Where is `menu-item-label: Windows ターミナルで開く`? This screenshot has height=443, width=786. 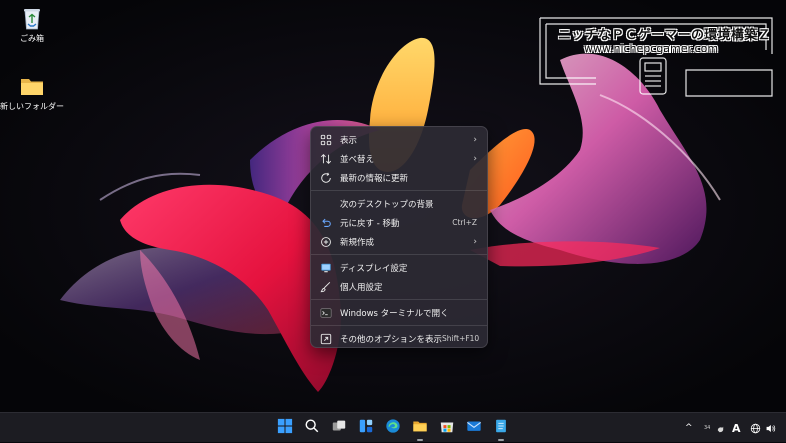 menu-item-label: Windows ターミナルで開く is located at coordinates (394, 313).